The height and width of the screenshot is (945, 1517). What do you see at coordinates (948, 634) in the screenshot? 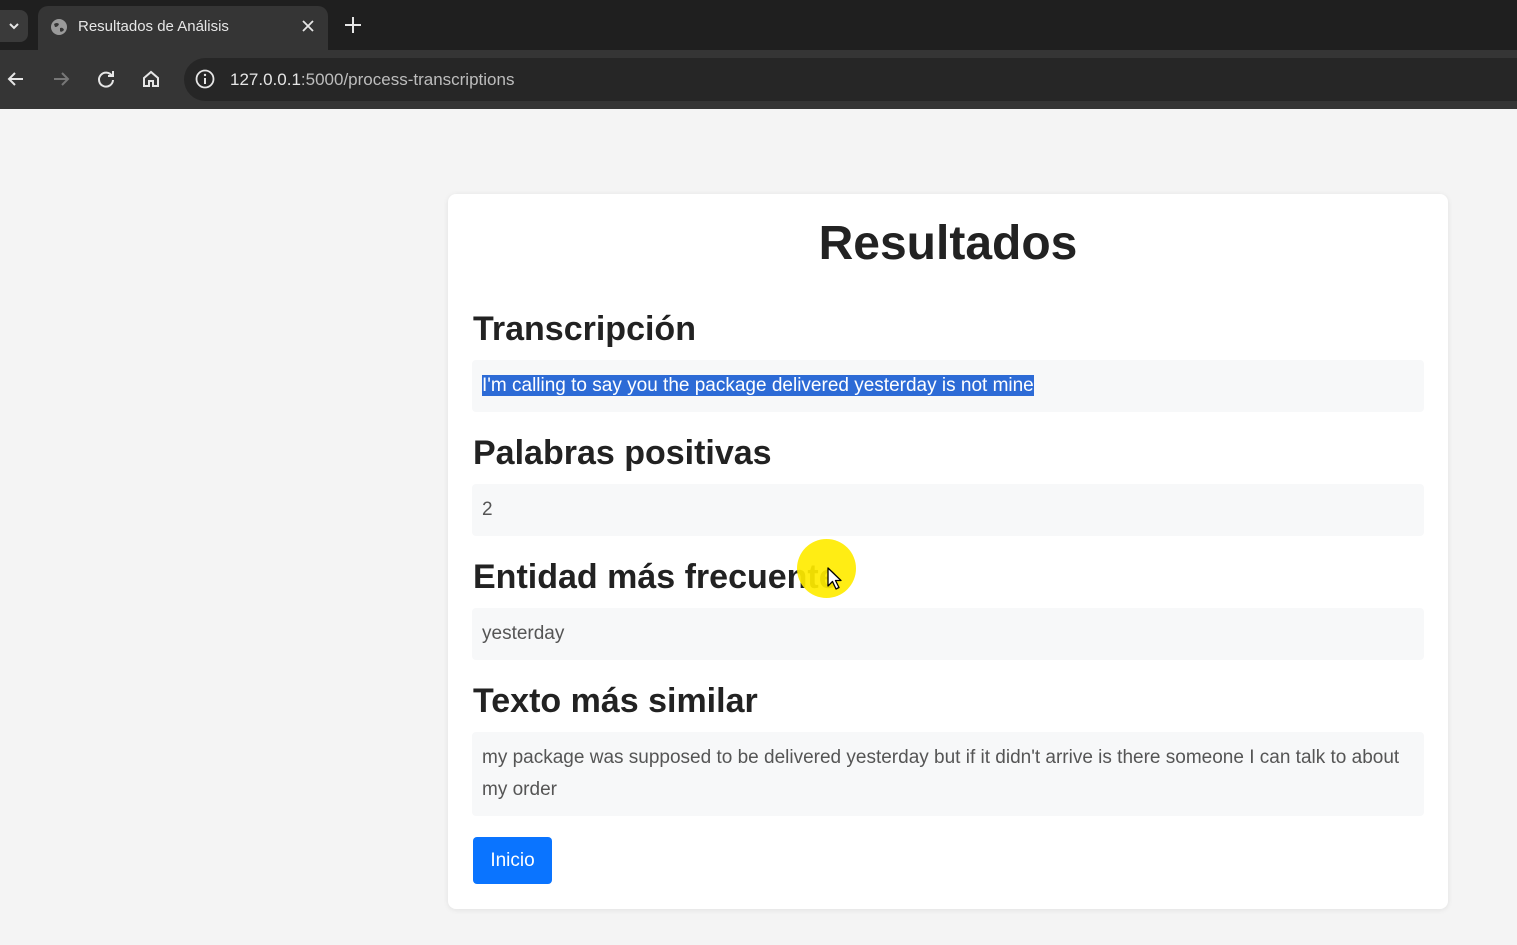
I see `frequent-entity-value-box: yesterday` at bounding box center [948, 634].